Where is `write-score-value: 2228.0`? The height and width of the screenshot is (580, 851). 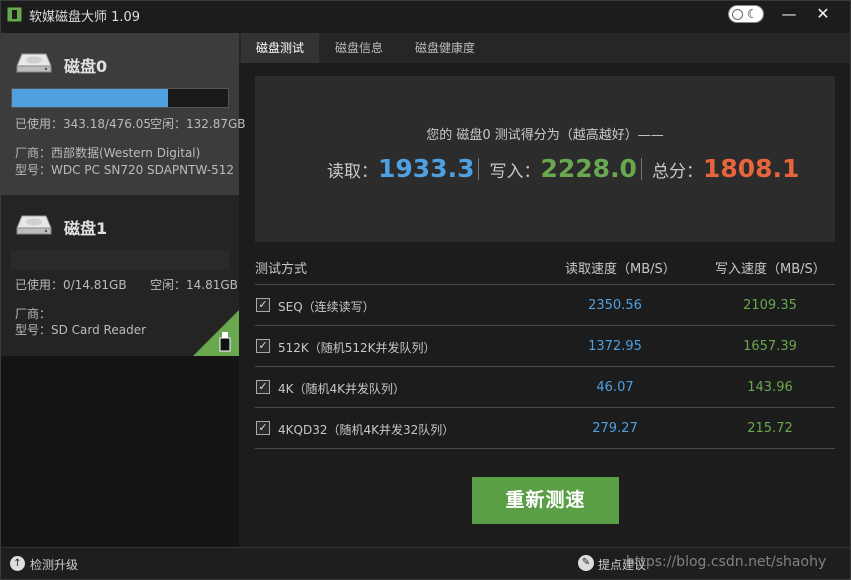
write-score-value: 2228.0 is located at coordinates (588, 168).